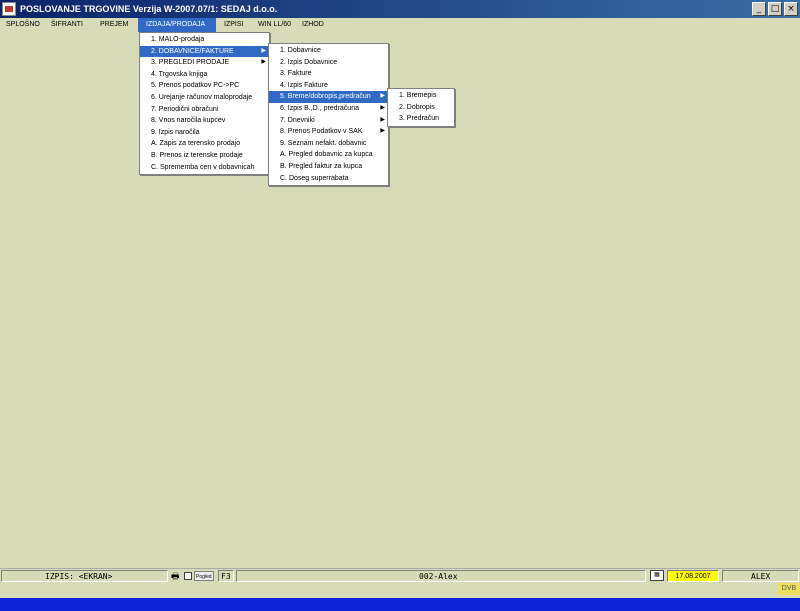 The image size is (800, 611). I want to click on menu-item-trgovska-knjiga: 4. Trgovska knjiga, so click(204, 75).